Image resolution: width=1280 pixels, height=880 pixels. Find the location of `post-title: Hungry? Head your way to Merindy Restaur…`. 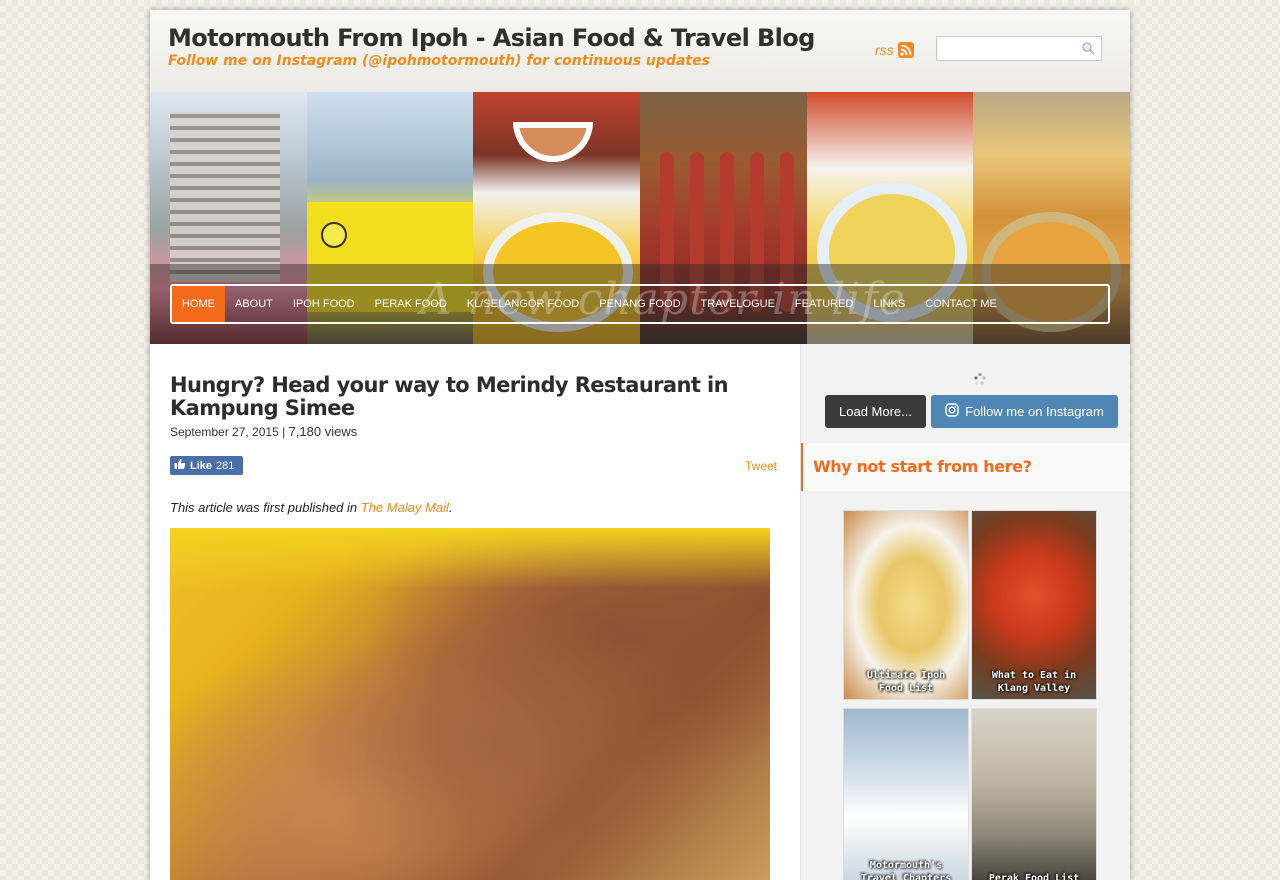

post-title: Hungry? Head your way to Merindy Restaur… is located at coordinates (475, 397).